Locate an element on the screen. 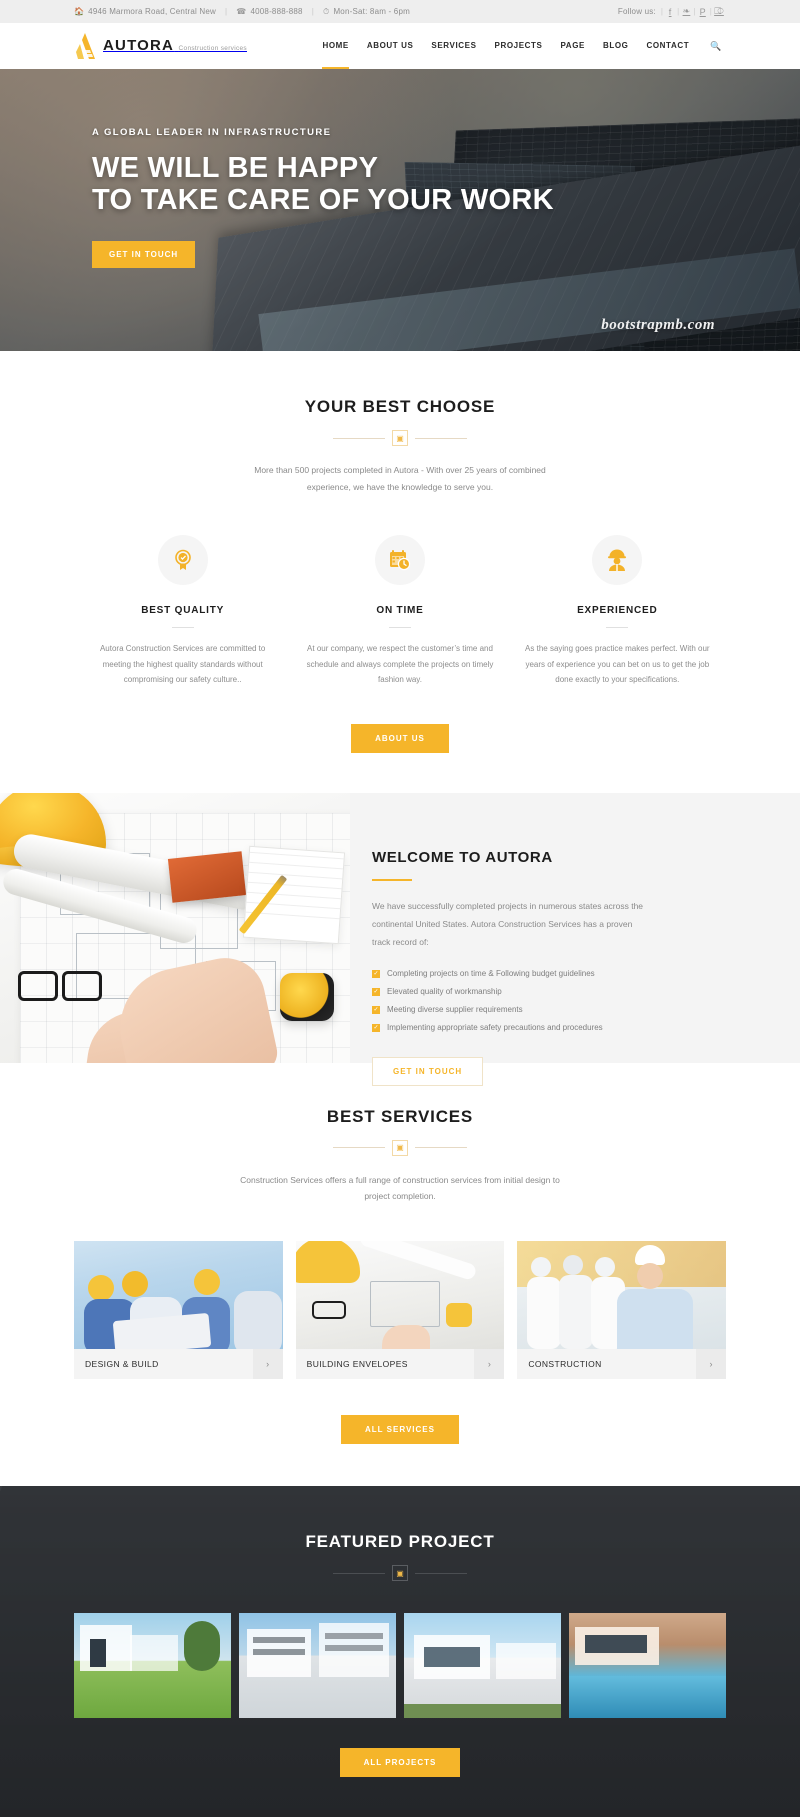  logo: AUTORA Construction services is located at coordinates (160, 46).